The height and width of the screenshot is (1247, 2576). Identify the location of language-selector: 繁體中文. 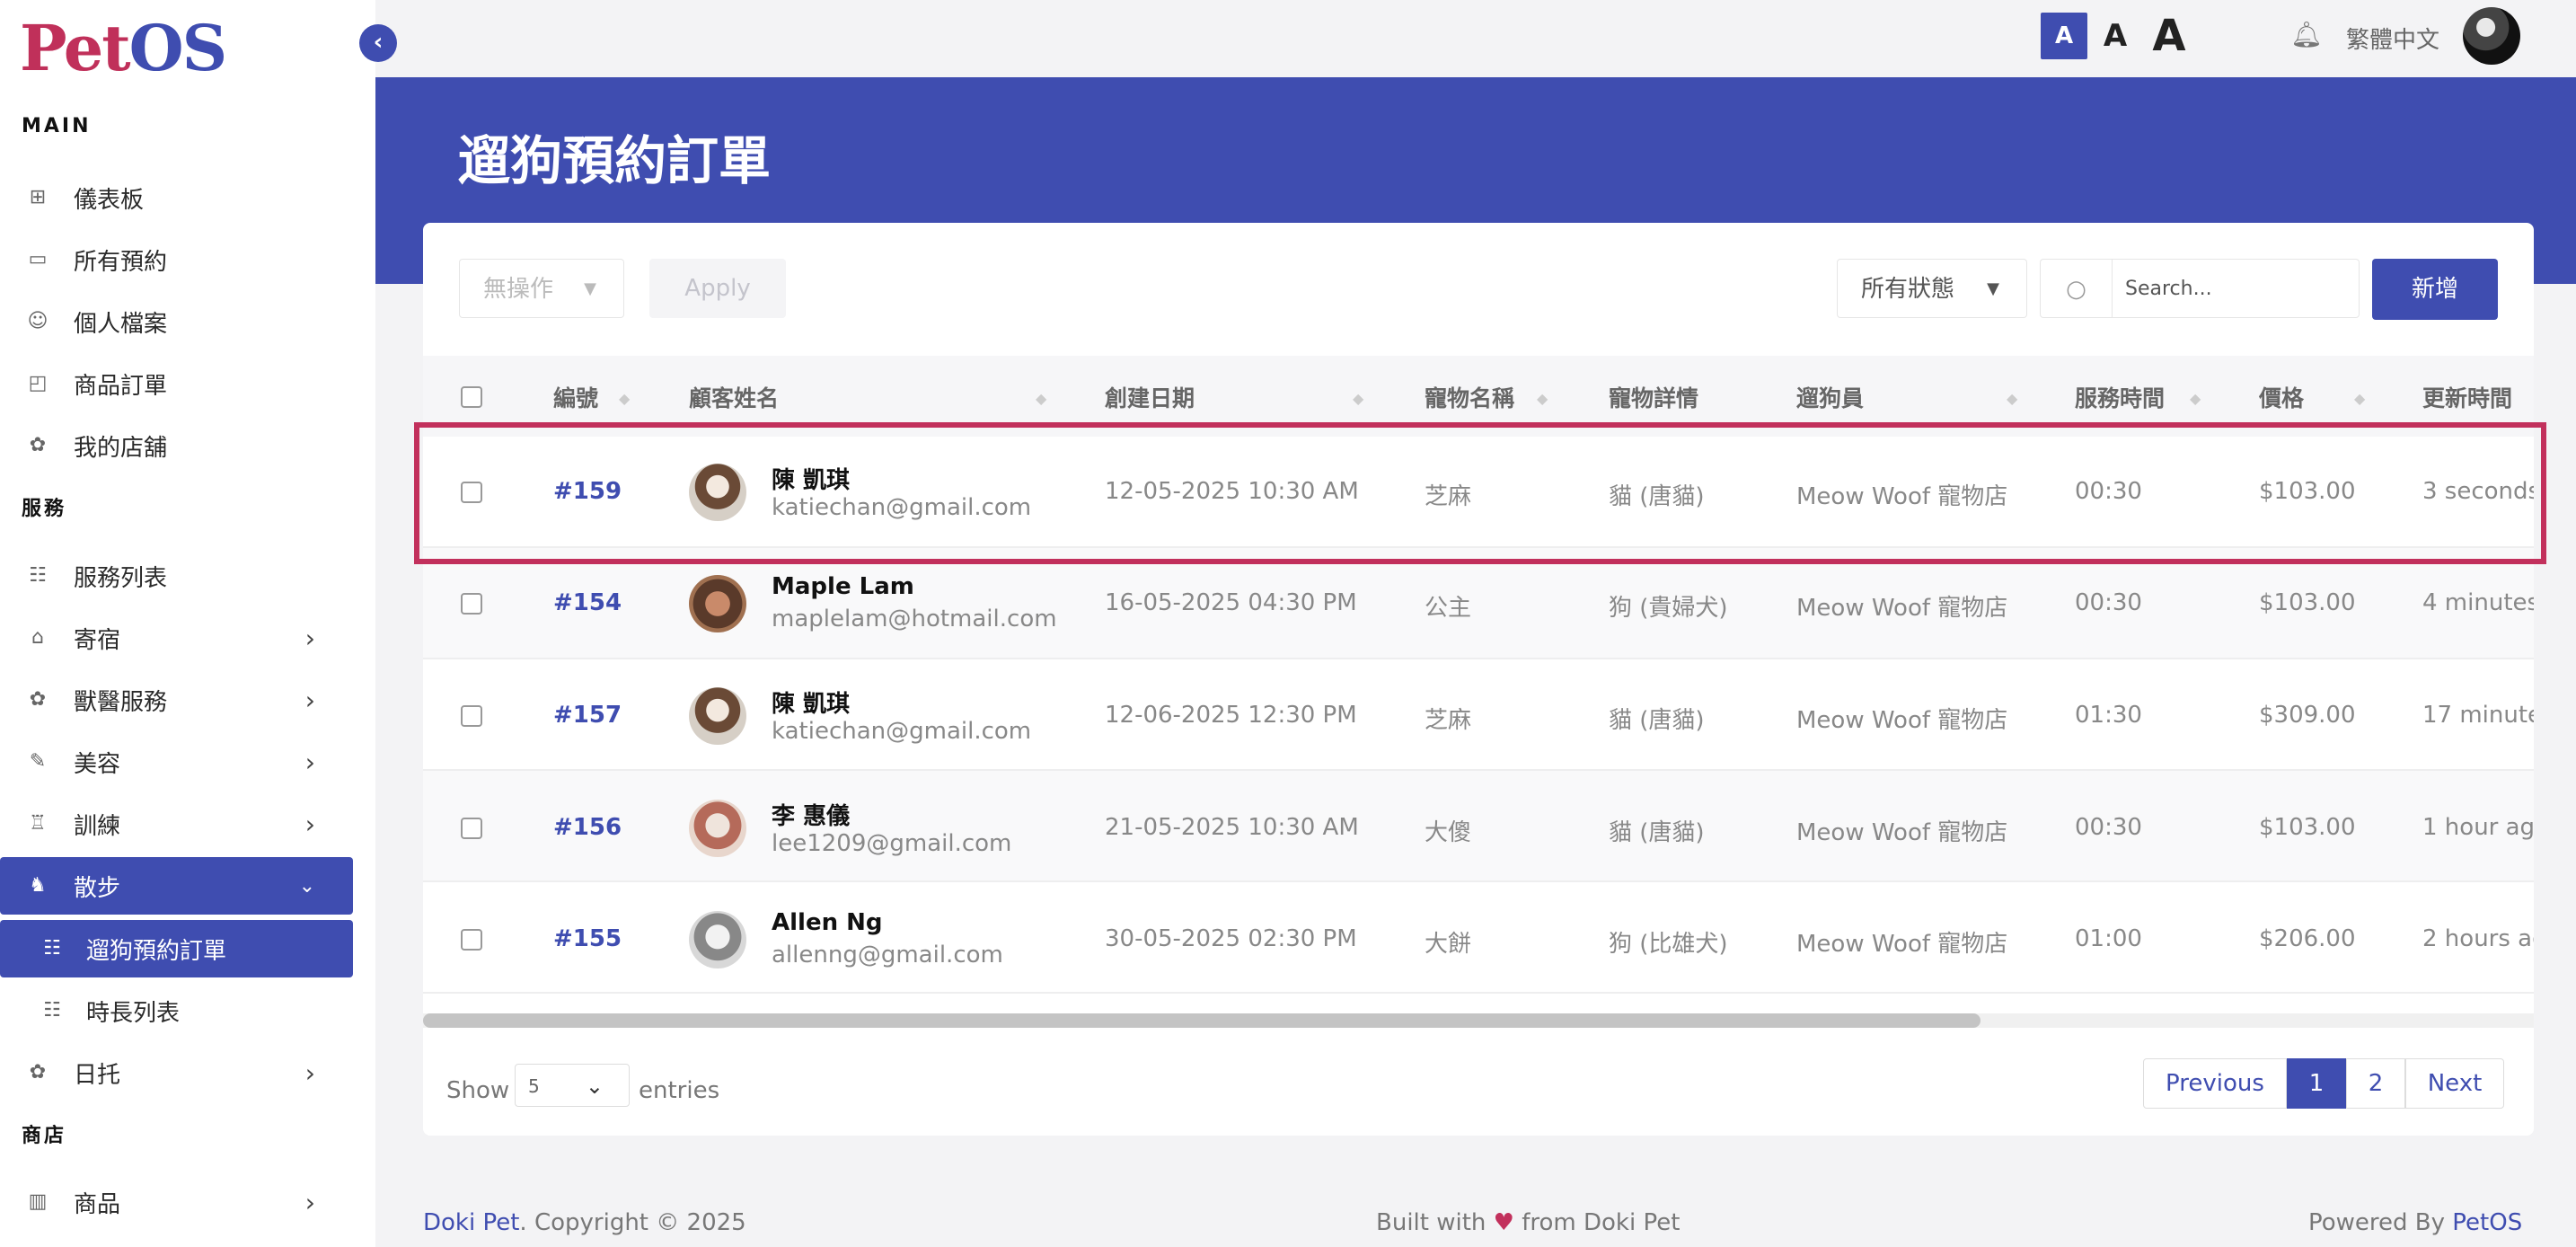
(2392, 39).